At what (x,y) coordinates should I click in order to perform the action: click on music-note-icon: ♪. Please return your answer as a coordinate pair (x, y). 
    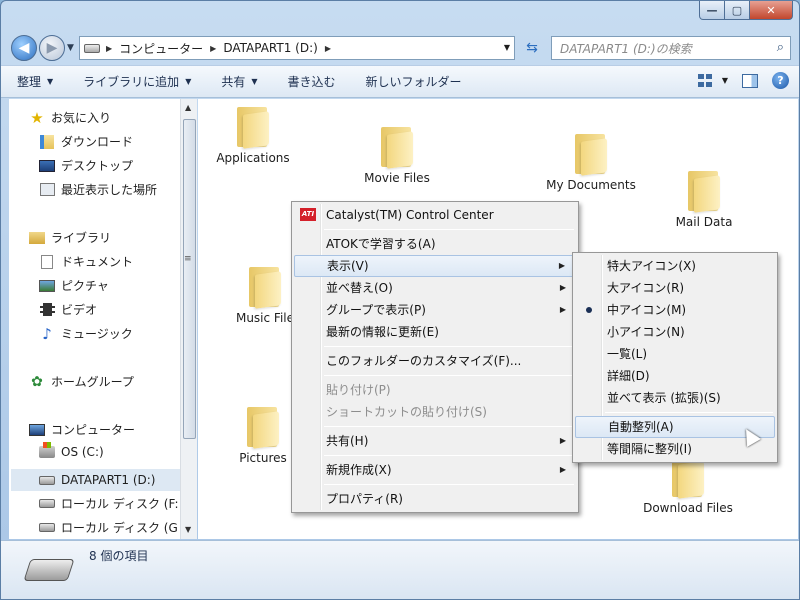
    Looking at the image, I should click on (47, 333).